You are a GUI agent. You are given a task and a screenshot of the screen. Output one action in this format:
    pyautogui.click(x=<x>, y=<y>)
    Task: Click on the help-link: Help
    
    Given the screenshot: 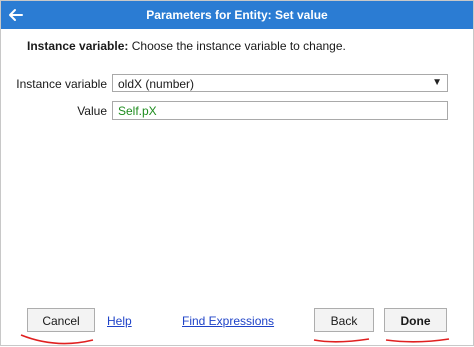 What is the action you would take?
    pyautogui.click(x=119, y=321)
    